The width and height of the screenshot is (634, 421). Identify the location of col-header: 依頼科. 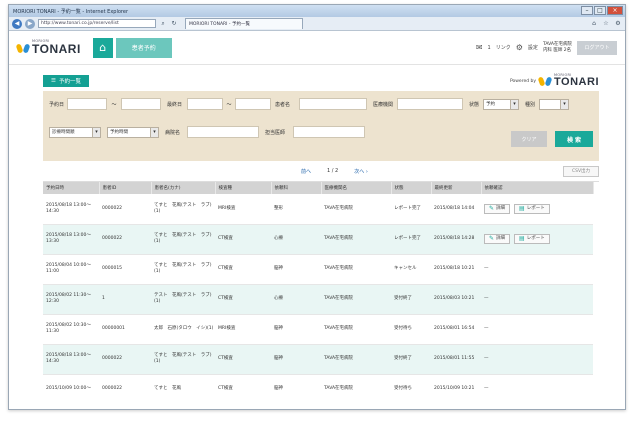
(296, 188).